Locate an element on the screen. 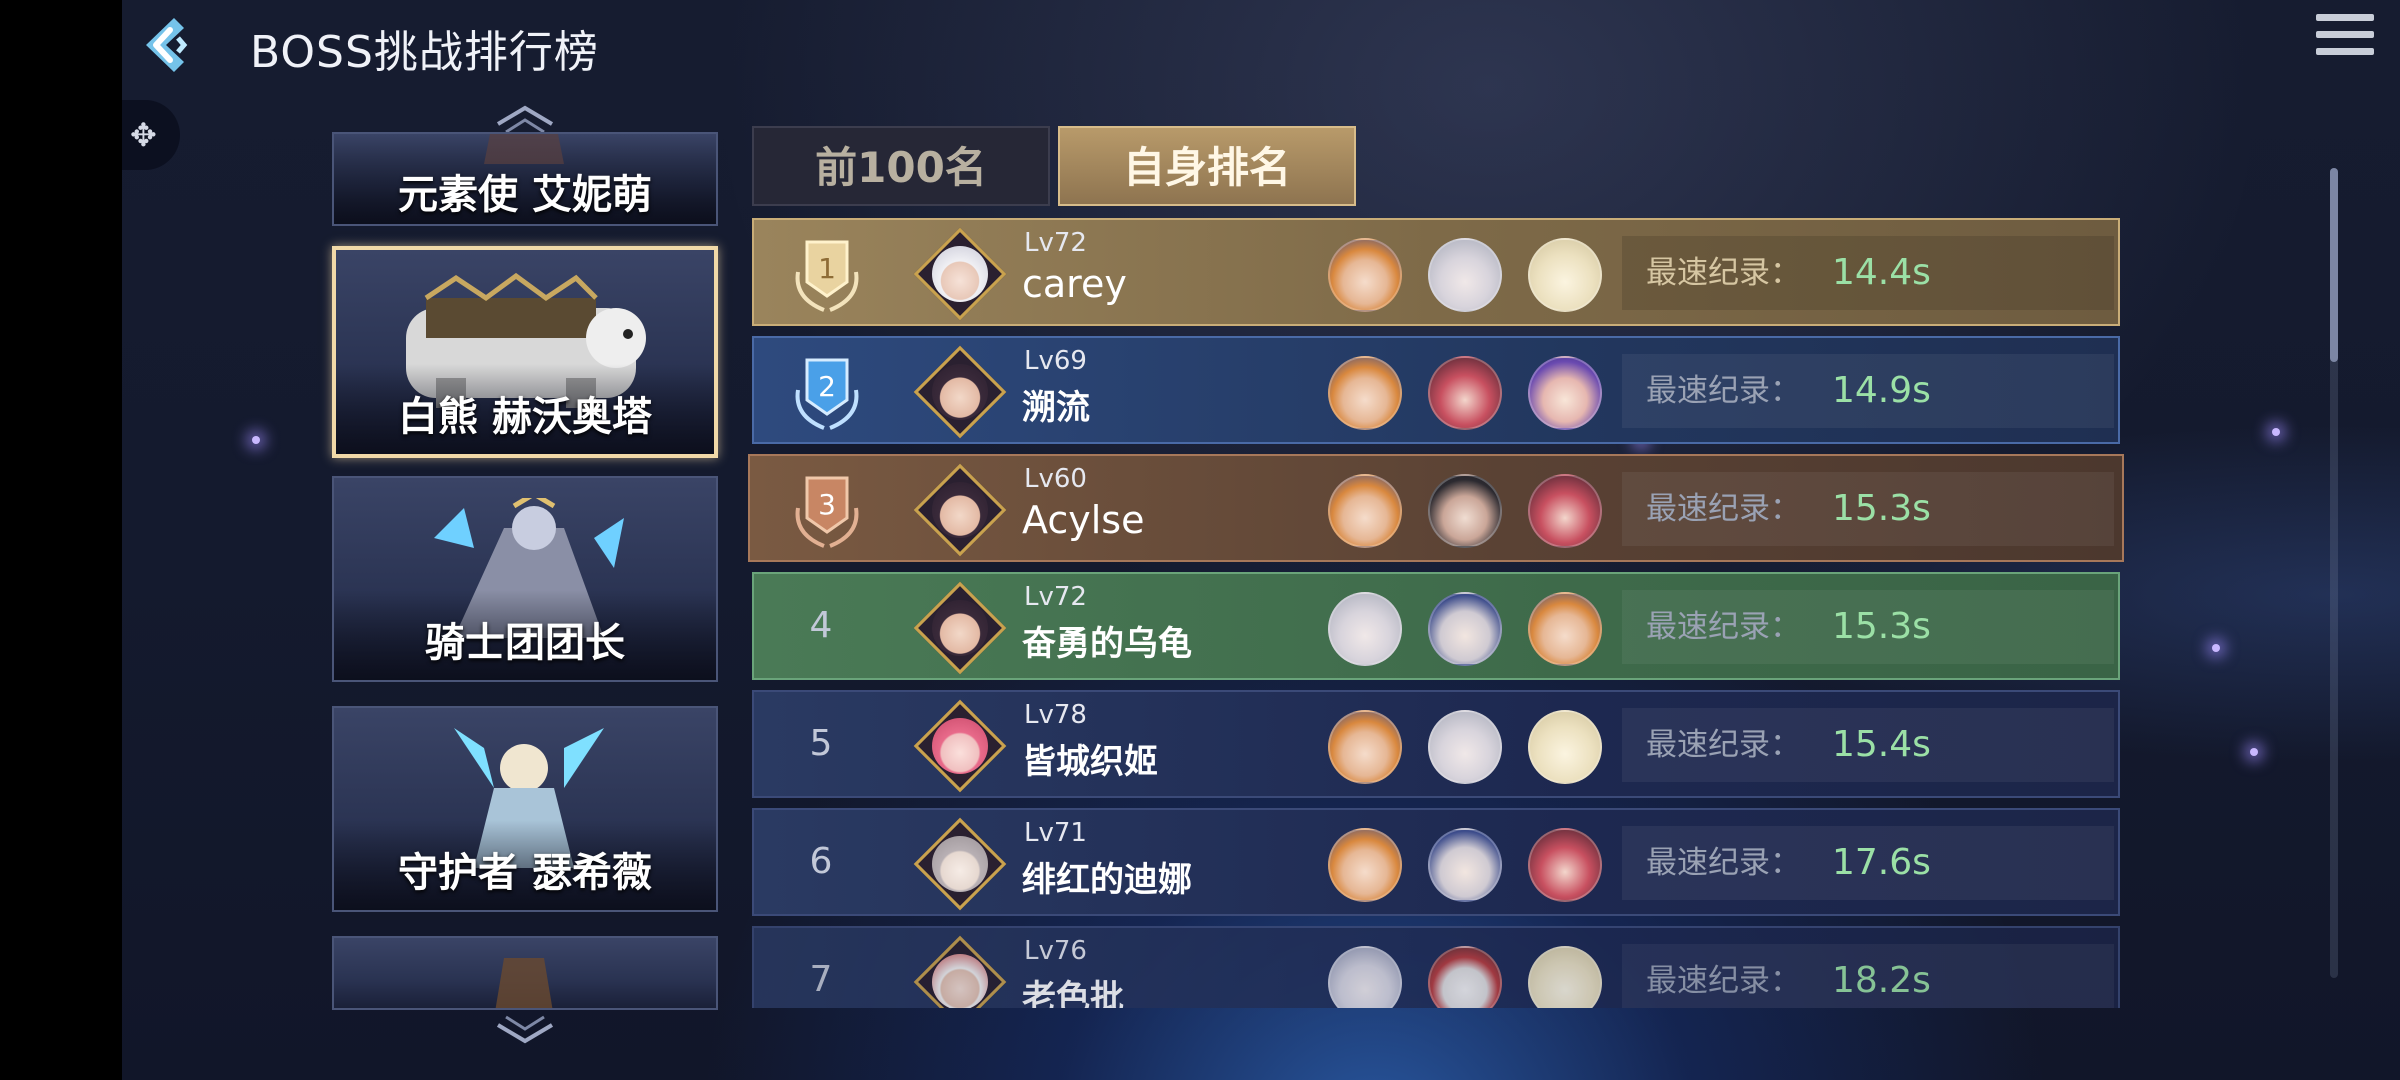  rank-number: 6 is located at coordinates (821, 861).